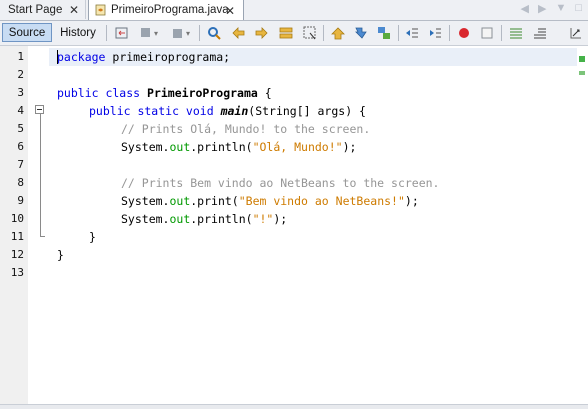  What do you see at coordinates (582, 227) in the screenshot?
I see `error-stripe` at bounding box center [582, 227].